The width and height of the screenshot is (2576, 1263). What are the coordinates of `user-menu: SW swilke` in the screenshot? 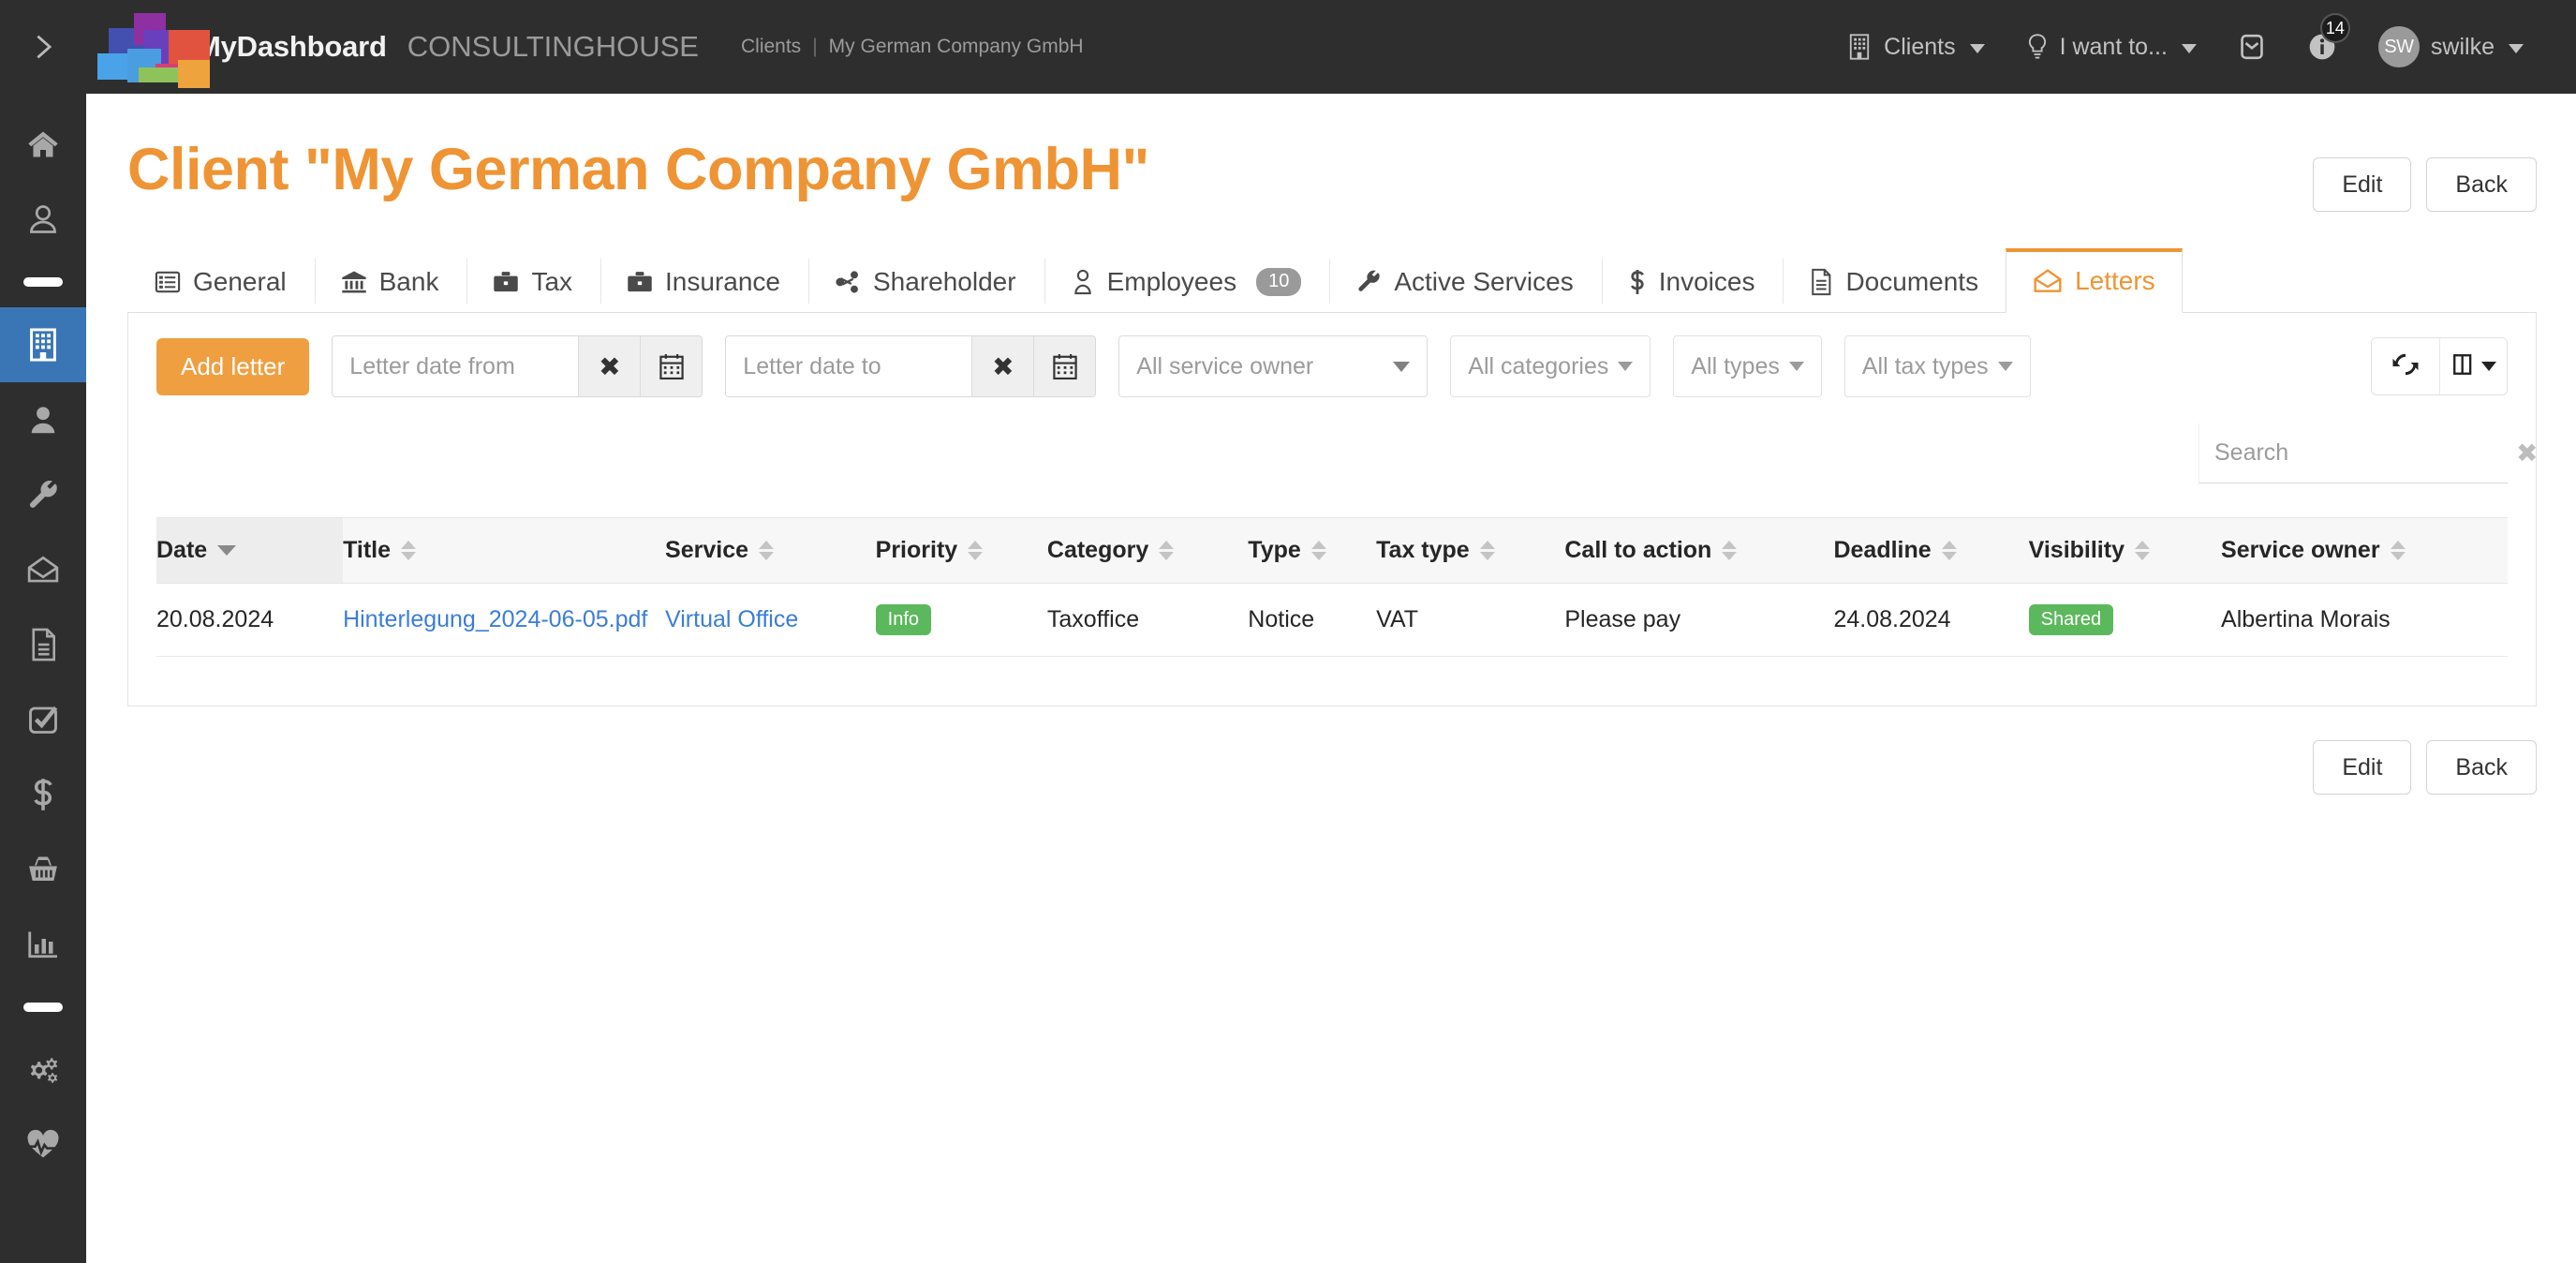 It's located at (2451, 47).